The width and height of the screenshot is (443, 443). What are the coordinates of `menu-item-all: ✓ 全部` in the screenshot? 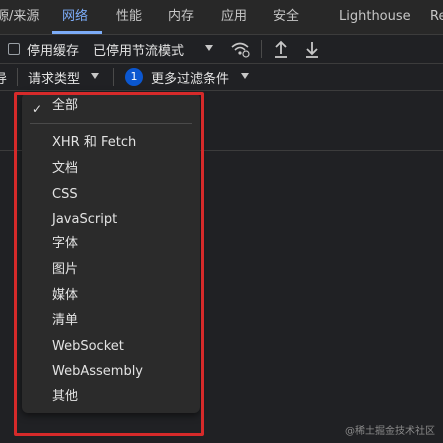 It's located at (55, 106).